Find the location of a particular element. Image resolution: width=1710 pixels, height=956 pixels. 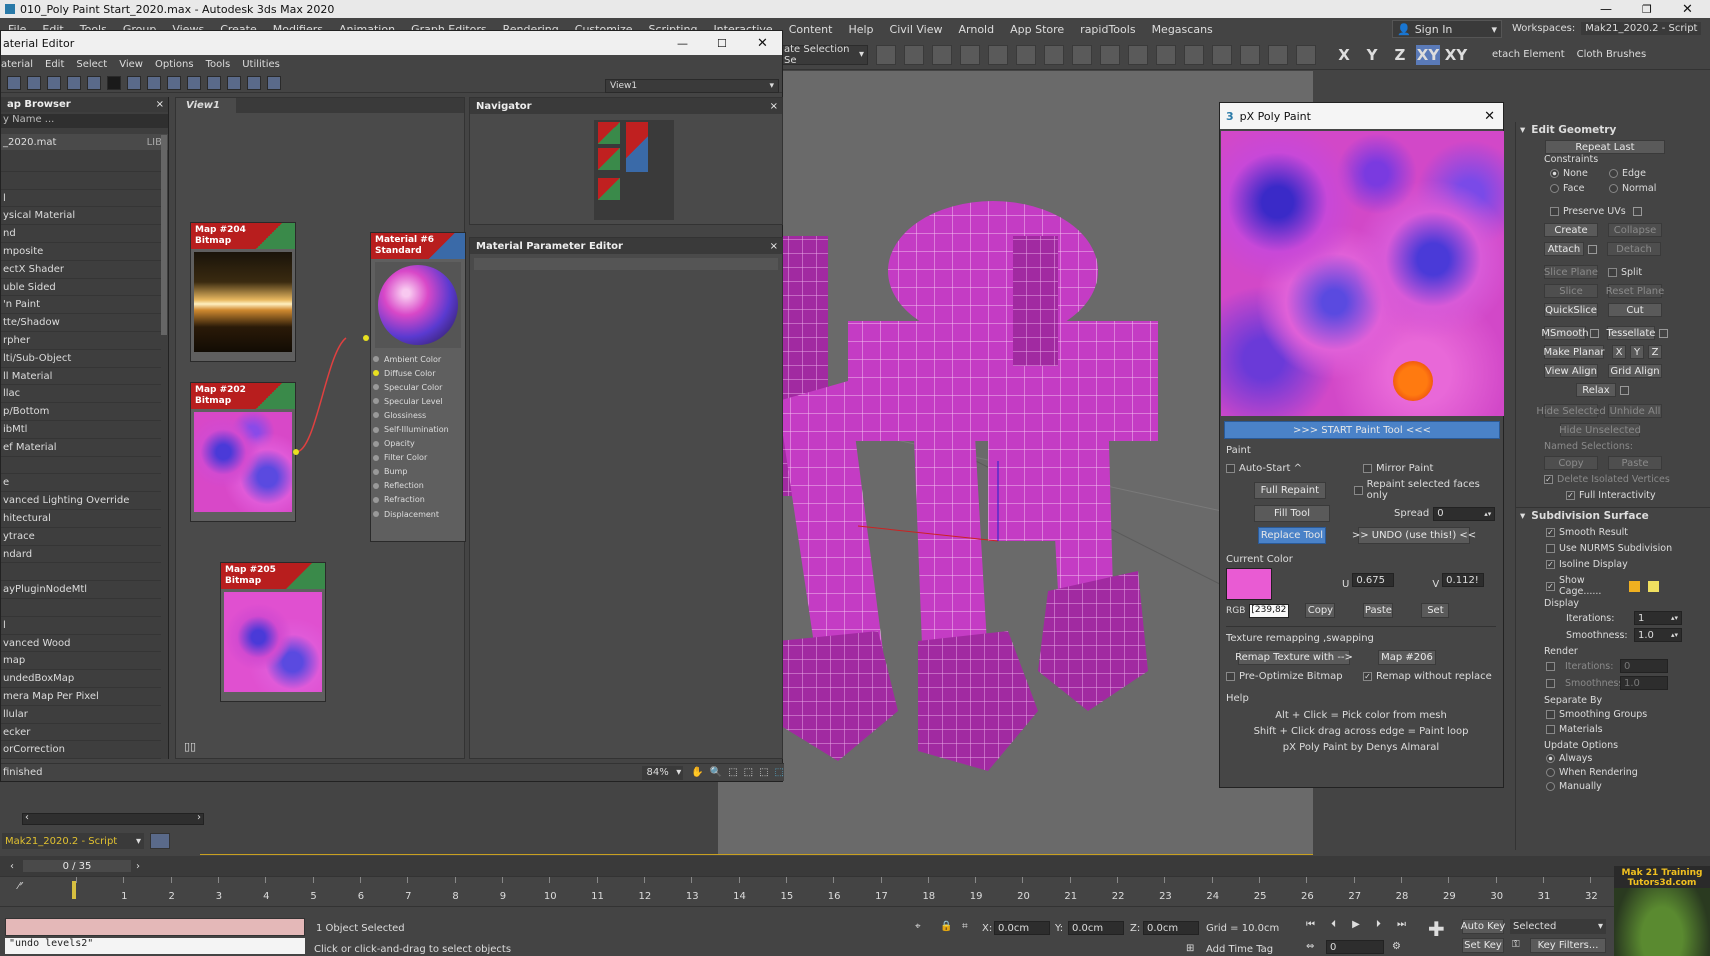

key-mode-icon: ⇔ is located at coordinates (1310, 946).